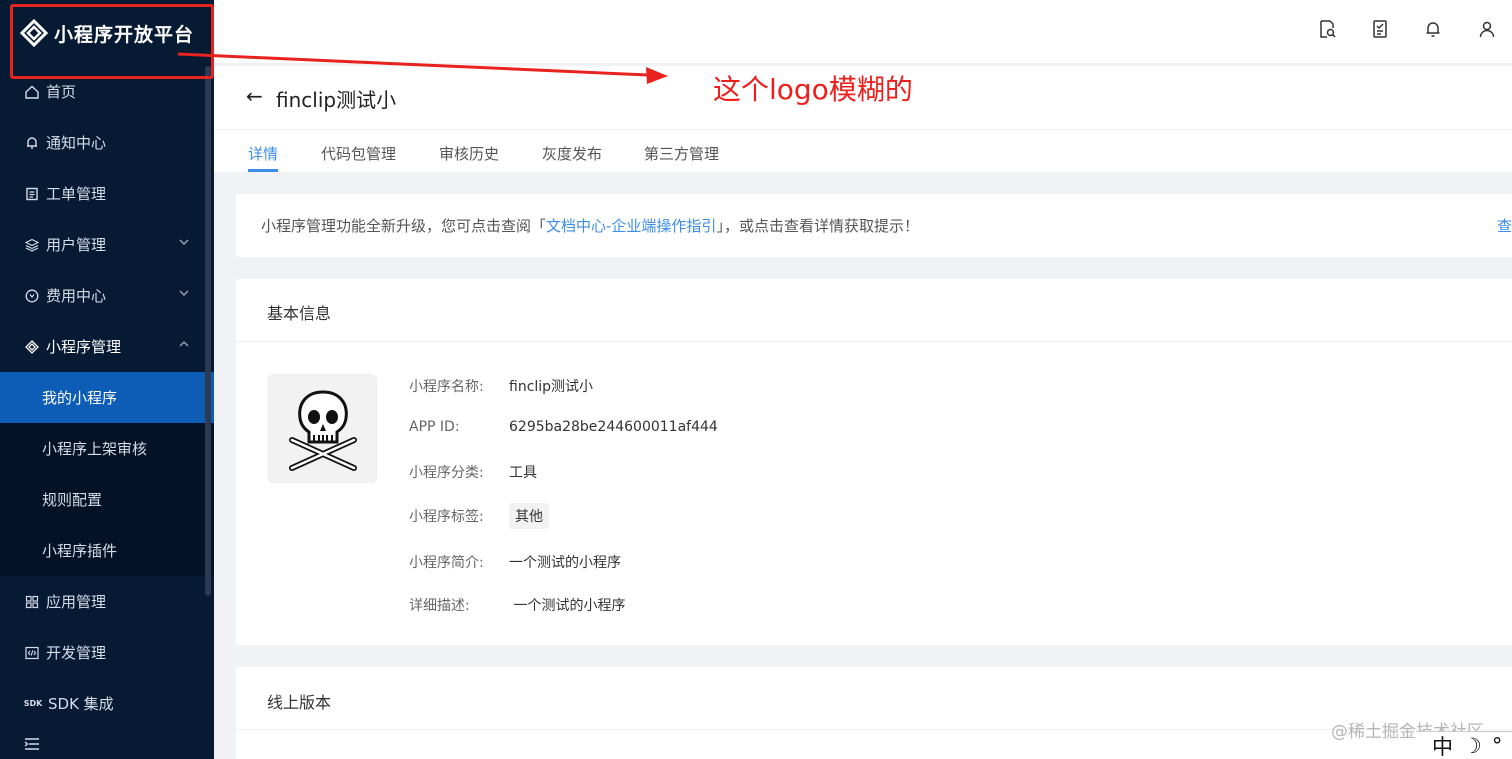 The image size is (1512, 759). What do you see at coordinates (551, 387) in the screenshot?
I see `info-value: finclip测试小` at bounding box center [551, 387].